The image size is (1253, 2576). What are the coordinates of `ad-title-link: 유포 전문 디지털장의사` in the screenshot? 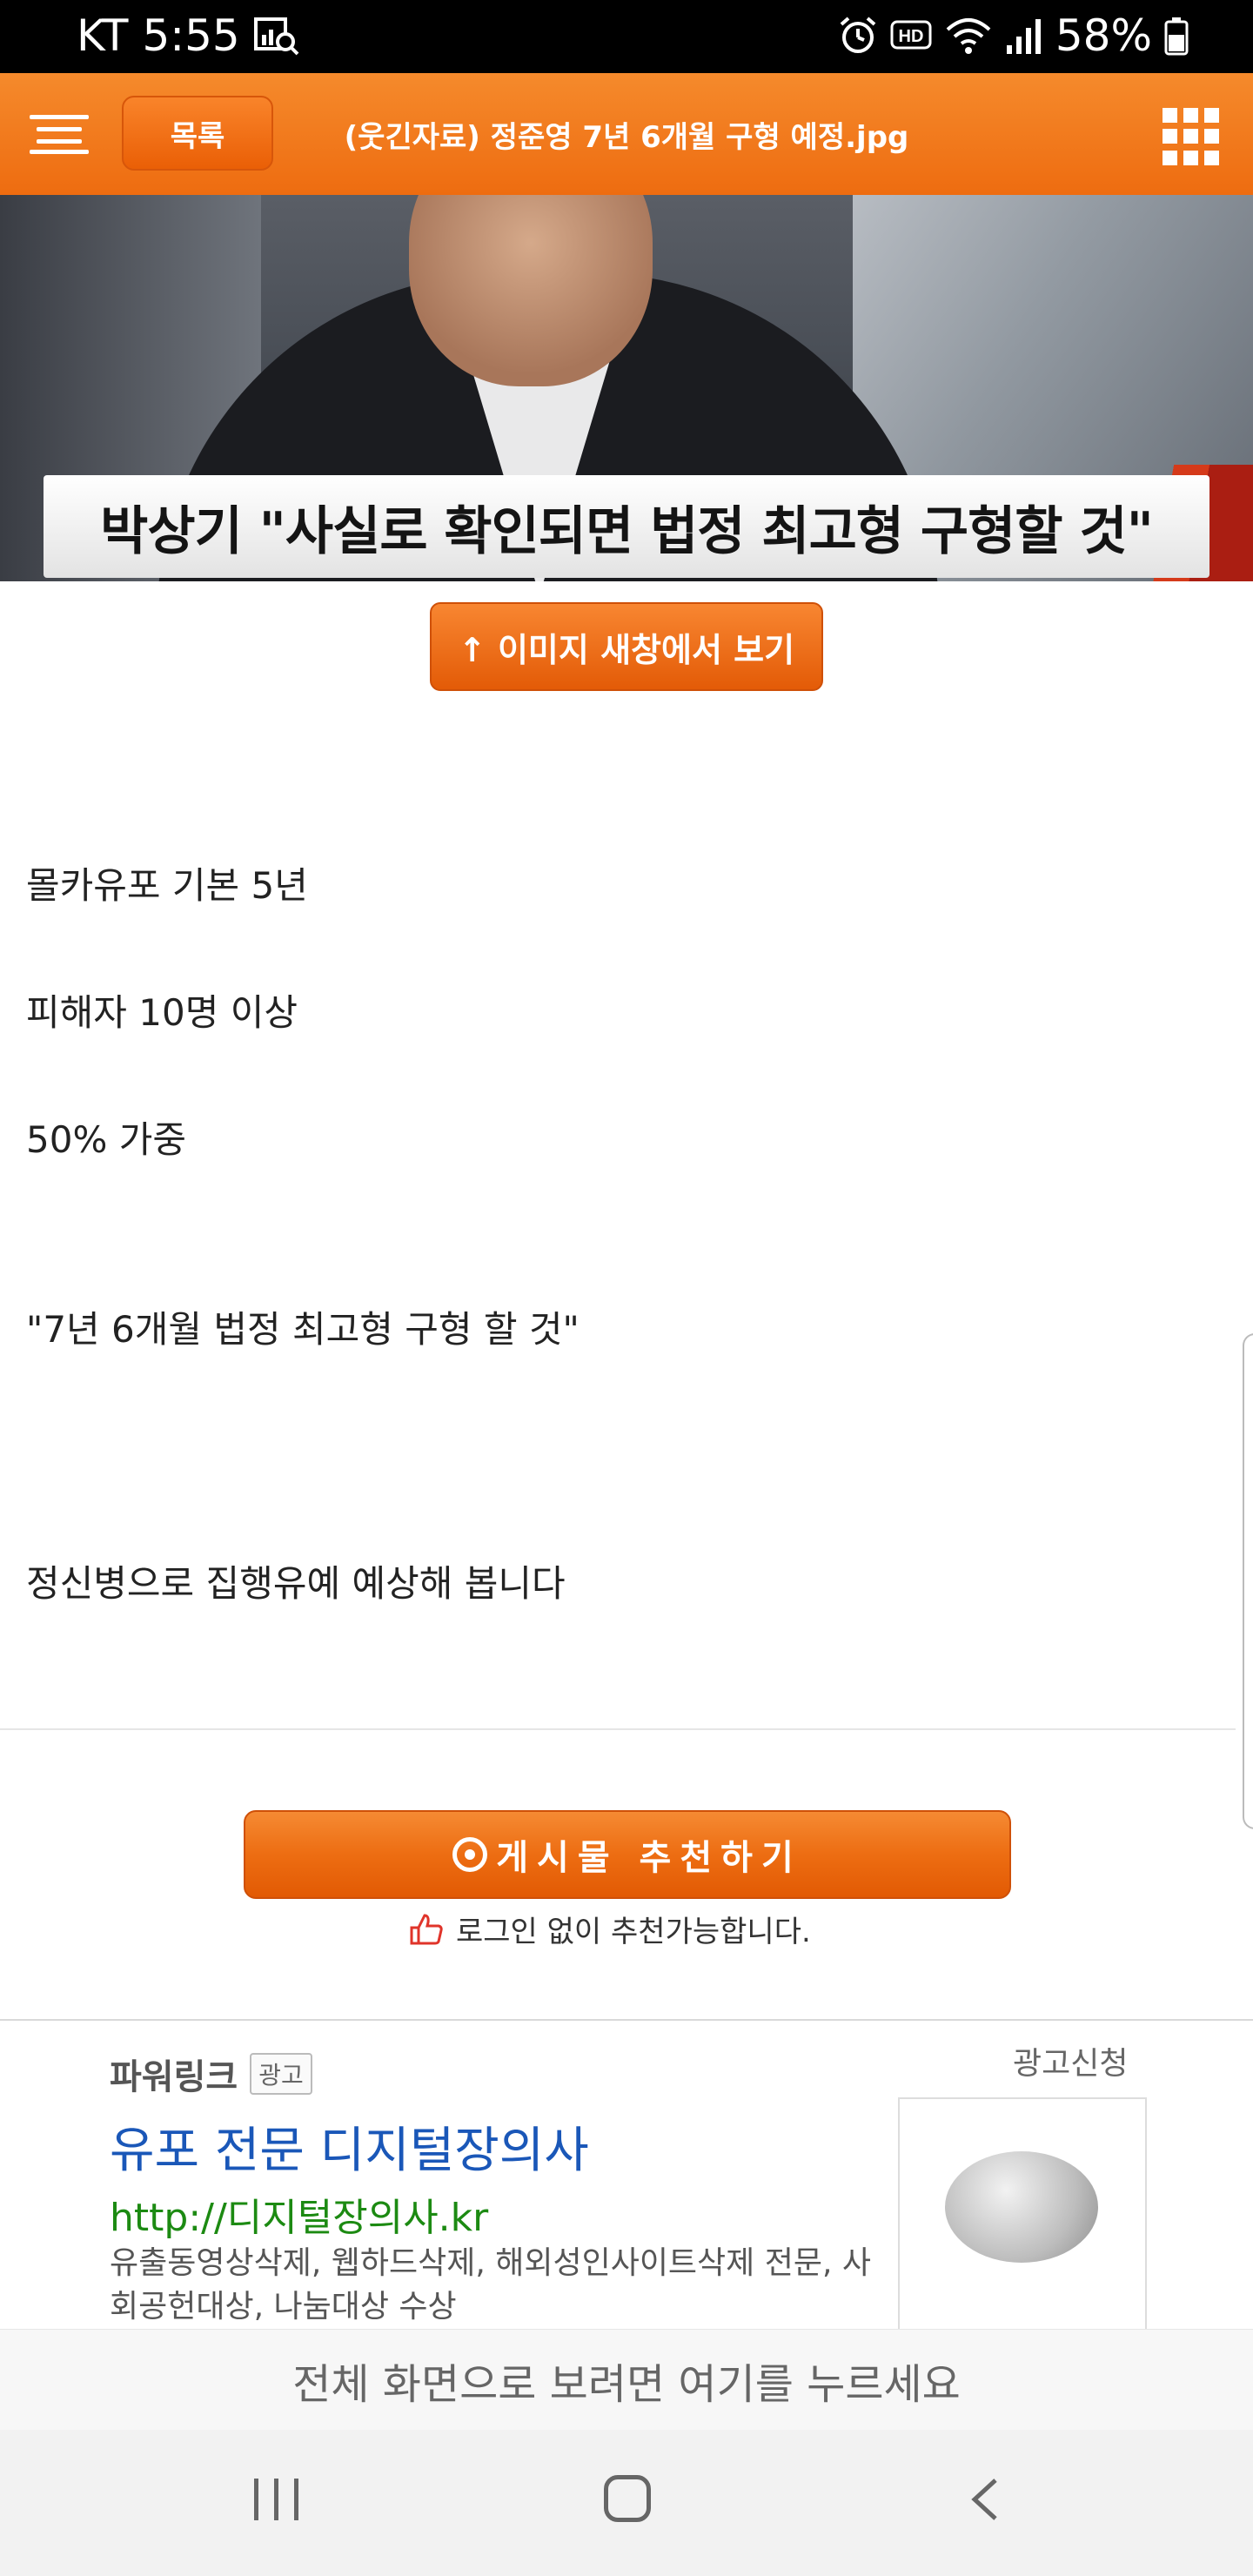 It's located at (349, 2146).